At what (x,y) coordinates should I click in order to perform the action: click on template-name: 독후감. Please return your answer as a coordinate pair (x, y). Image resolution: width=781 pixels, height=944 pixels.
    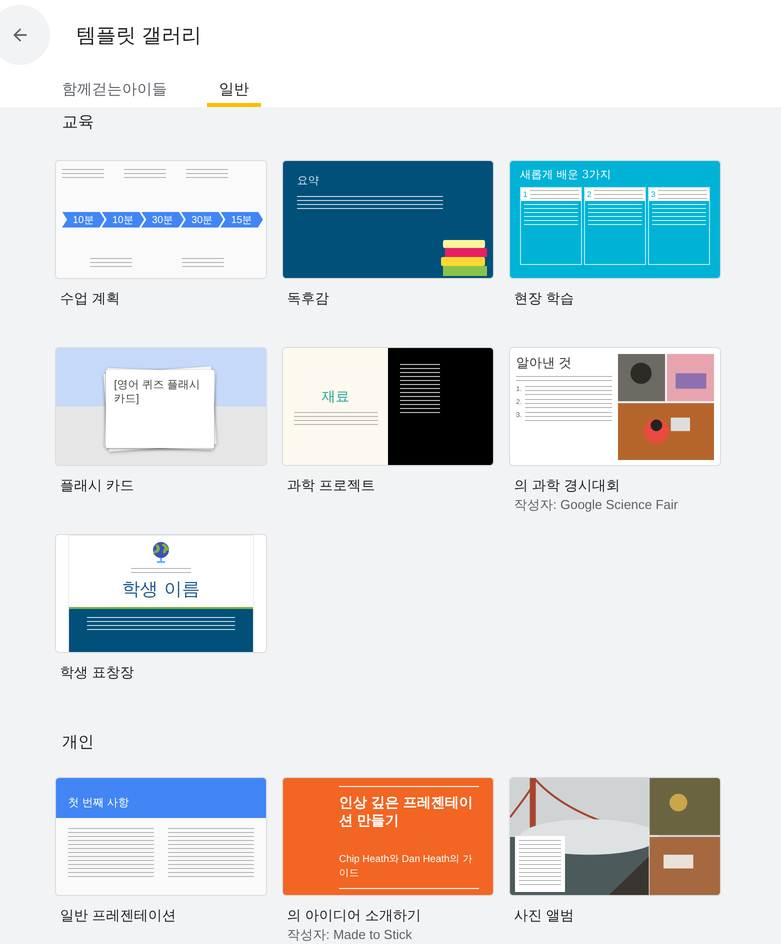
    Looking at the image, I should click on (308, 298).